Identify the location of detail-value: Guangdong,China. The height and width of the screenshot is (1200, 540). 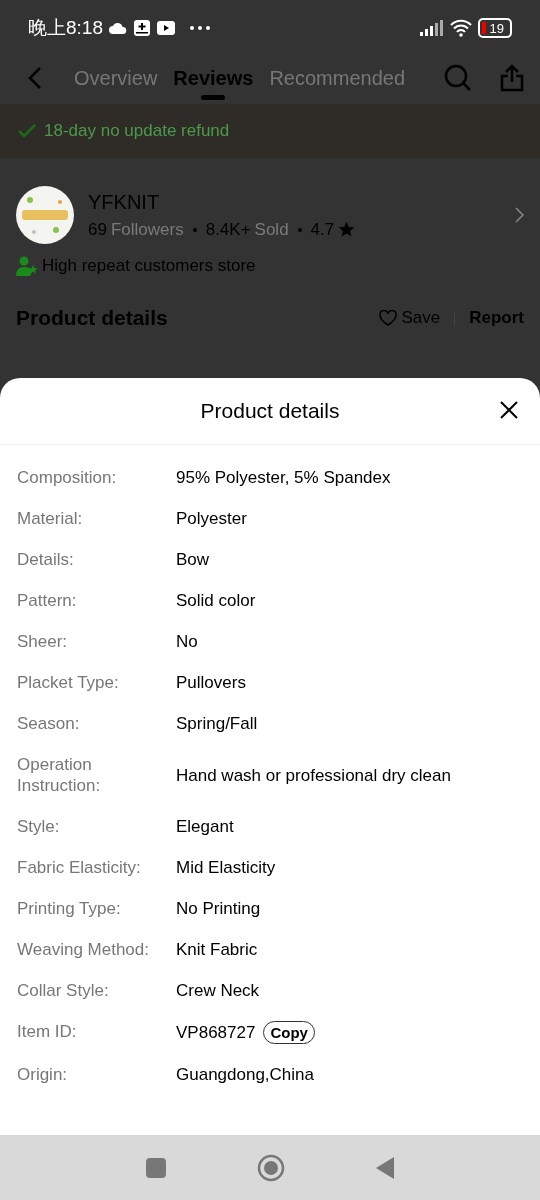
(245, 1074).